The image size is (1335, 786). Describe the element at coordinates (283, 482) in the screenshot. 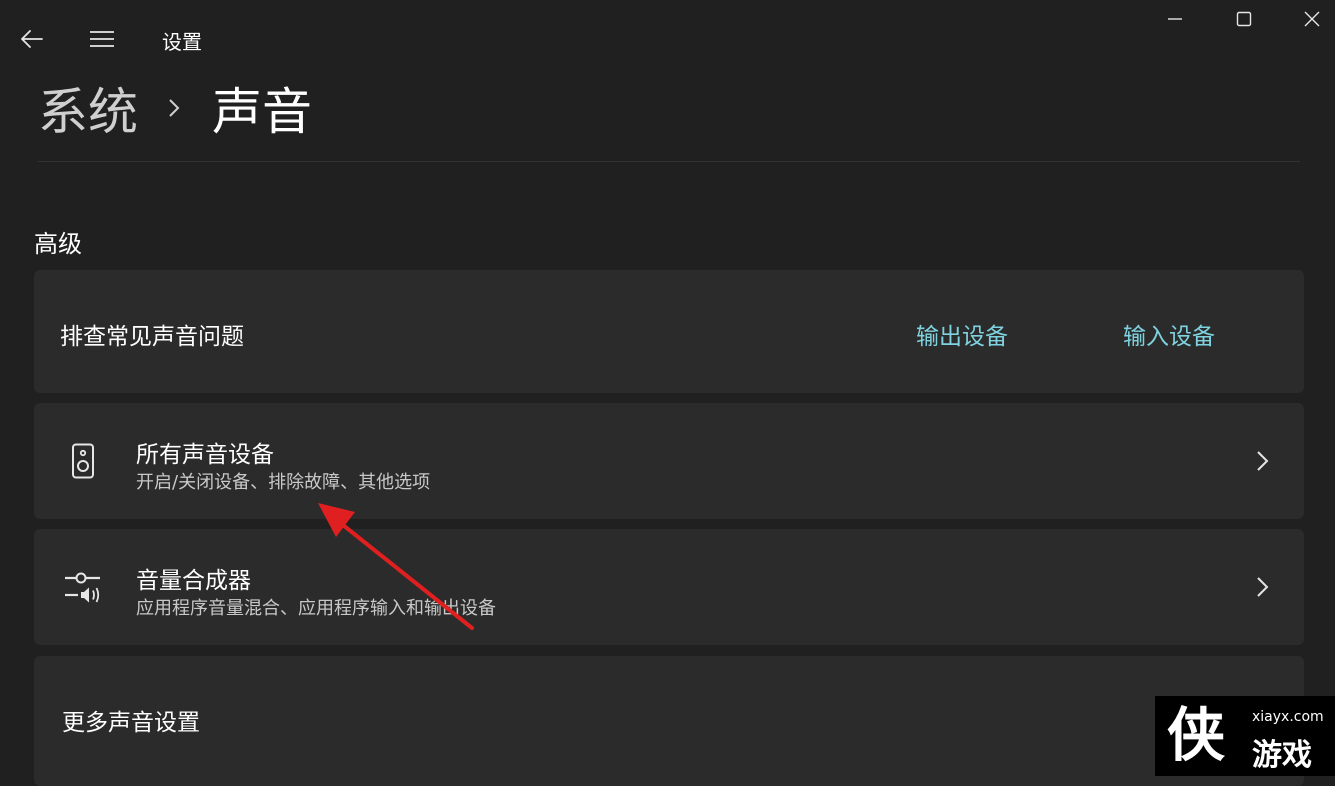

I see `all-sound-devices-subtitle: 开启/关闭设备、排除故障、其他选项` at that location.